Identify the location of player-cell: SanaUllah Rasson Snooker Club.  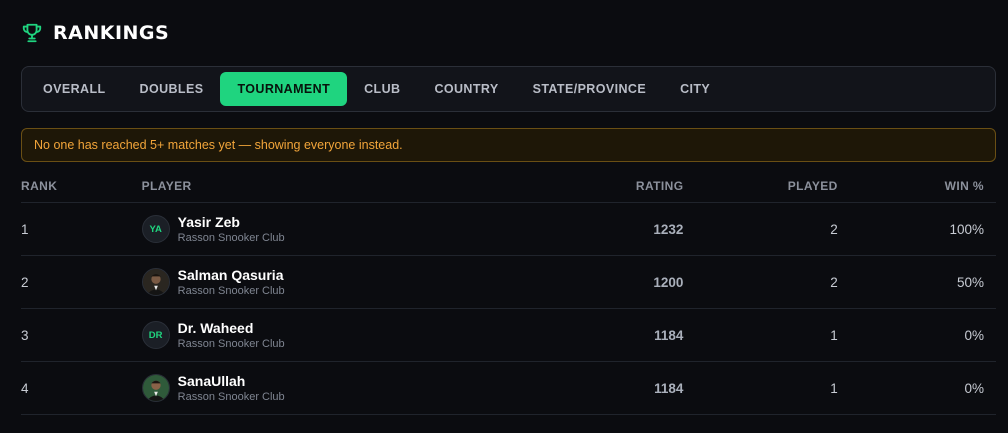
(306, 388).